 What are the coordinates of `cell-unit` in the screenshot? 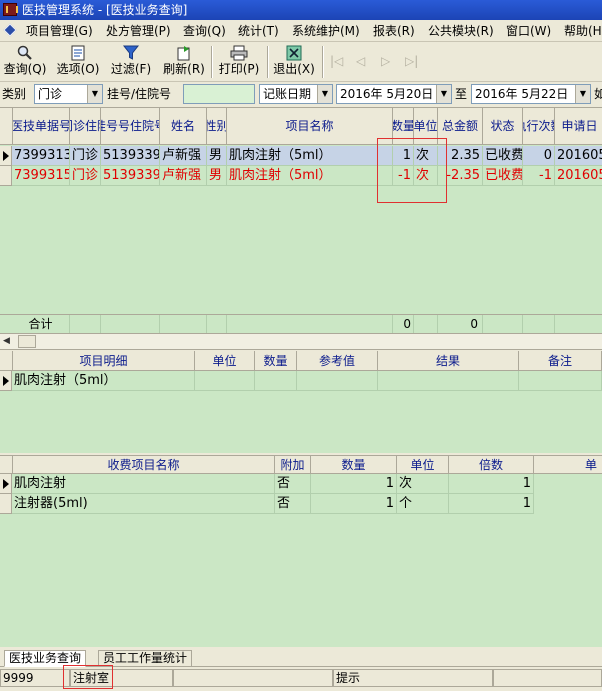 It's located at (225, 381).